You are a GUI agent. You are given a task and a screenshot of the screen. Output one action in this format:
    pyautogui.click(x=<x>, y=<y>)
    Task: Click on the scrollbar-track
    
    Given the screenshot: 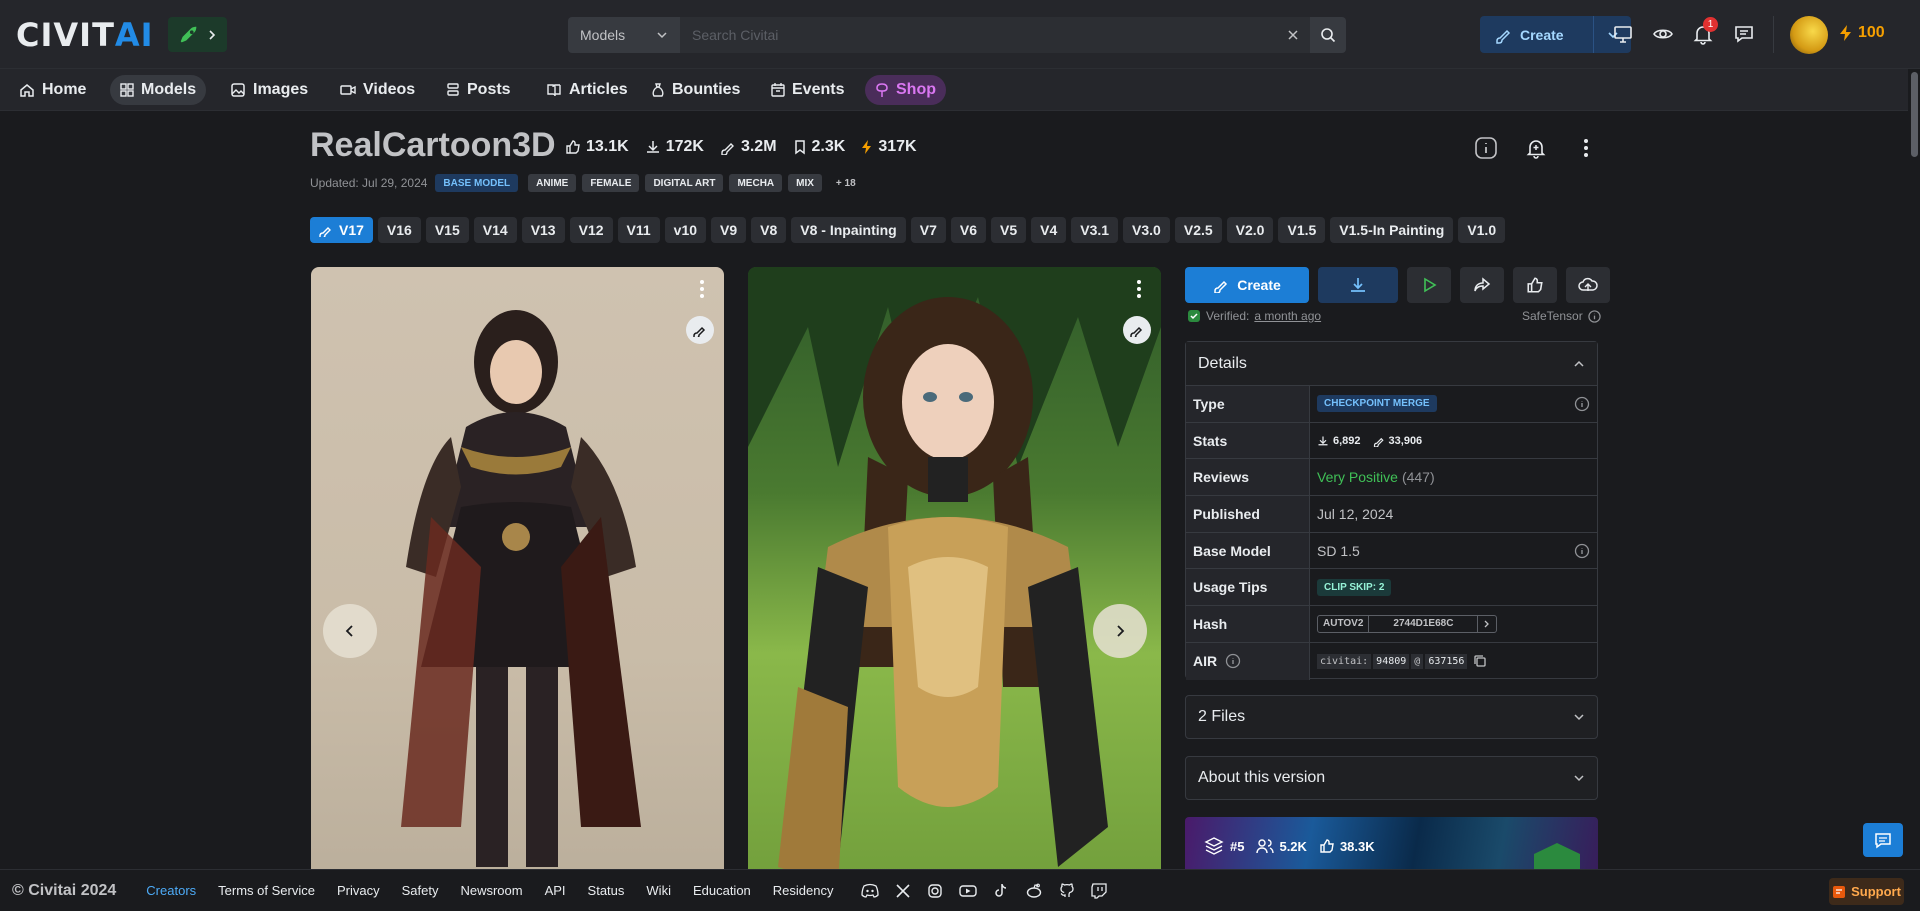 What is the action you would take?
    pyautogui.click(x=1914, y=469)
    